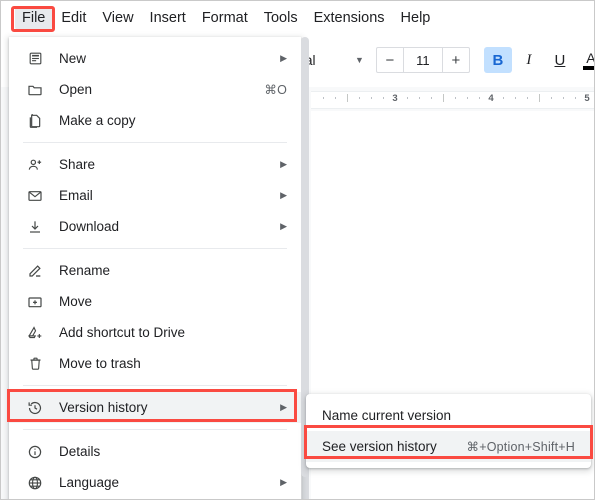 This screenshot has width=595, height=500. What do you see at coordinates (390, 60) in the screenshot?
I see `decrease-font-size-button: −` at bounding box center [390, 60].